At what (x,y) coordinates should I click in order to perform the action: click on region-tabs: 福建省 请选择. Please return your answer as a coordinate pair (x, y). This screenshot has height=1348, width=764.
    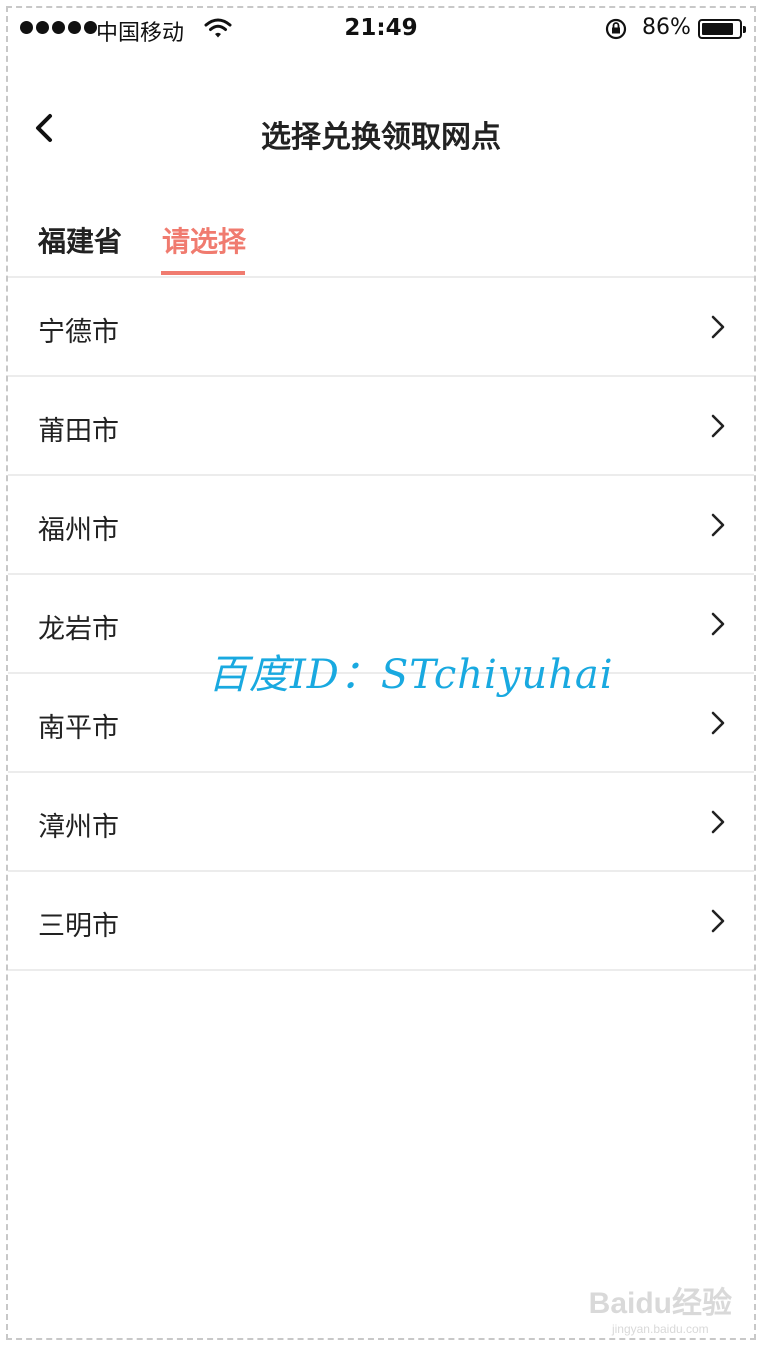
    Looking at the image, I should click on (381, 243).